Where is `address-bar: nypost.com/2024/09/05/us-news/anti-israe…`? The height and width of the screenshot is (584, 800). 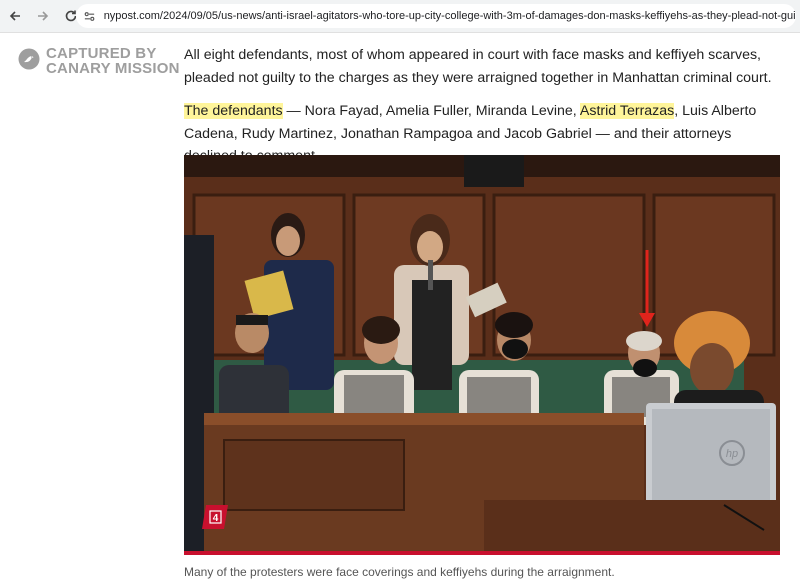 address-bar: nypost.com/2024/09/05/us-news/anti-israe… is located at coordinates (436, 16).